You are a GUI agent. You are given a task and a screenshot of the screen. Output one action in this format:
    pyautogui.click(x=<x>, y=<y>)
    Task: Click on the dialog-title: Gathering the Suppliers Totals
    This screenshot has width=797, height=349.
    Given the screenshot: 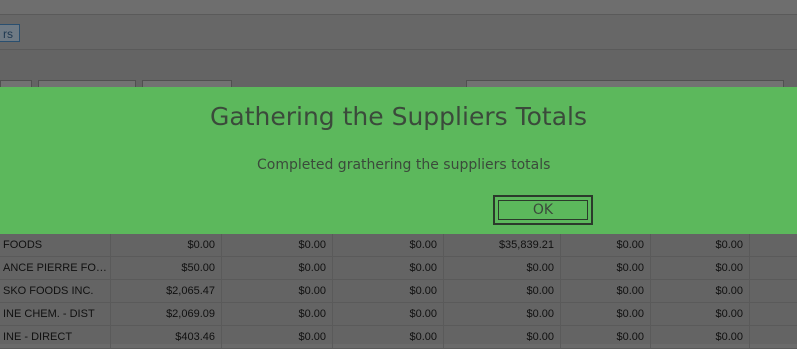 What is the action you would take?
    pyautogui.click(x=398, y=116)
    